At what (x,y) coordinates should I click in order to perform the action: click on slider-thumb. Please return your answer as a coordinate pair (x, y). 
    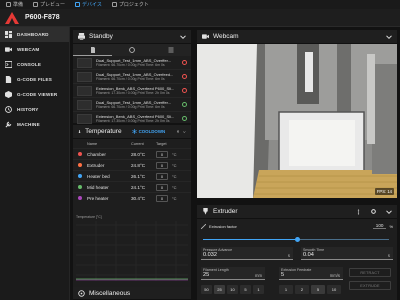
    Looking at the image, I should click on (297, 239).